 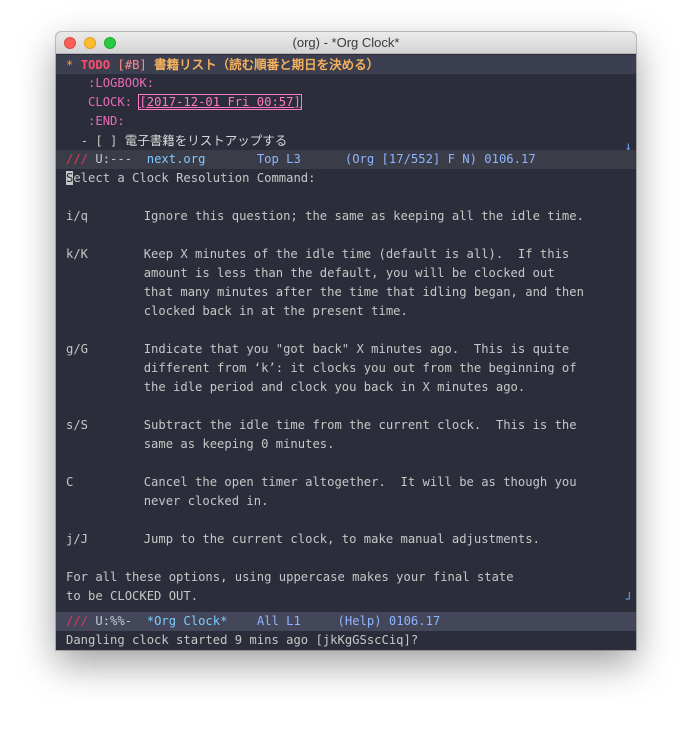 I want to click on todo-keyword: TODO, so click(x=95, y=65).